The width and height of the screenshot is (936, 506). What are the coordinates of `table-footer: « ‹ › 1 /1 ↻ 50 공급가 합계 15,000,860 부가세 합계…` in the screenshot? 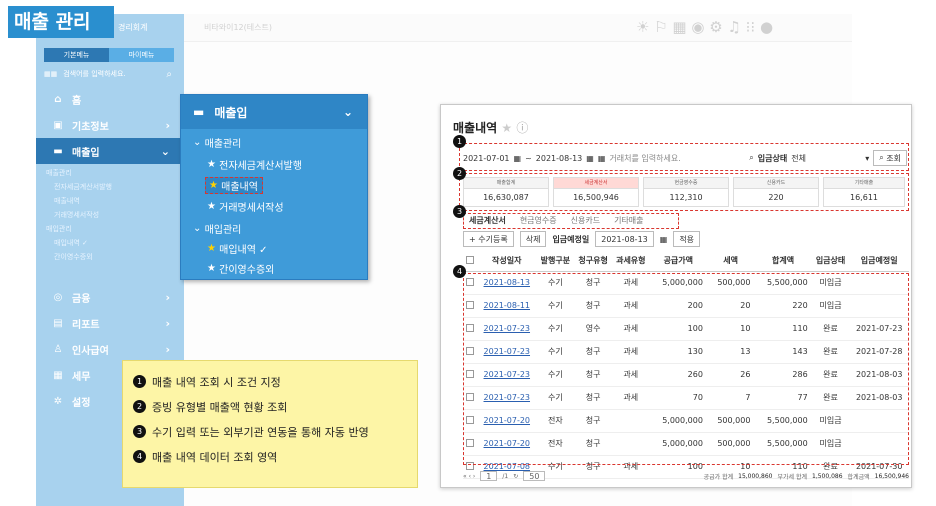 It's located at (686, 476).